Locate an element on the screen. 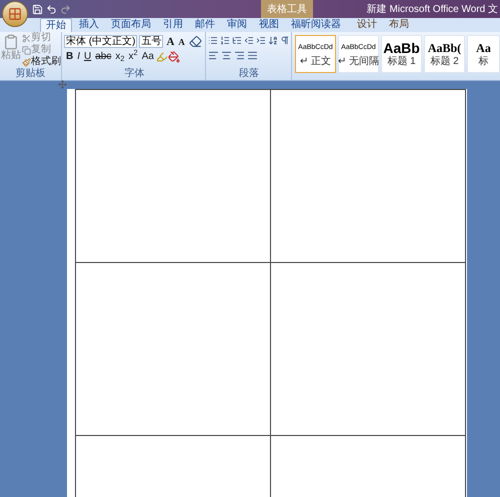  sort-icon is located at coordinates (273, 40).